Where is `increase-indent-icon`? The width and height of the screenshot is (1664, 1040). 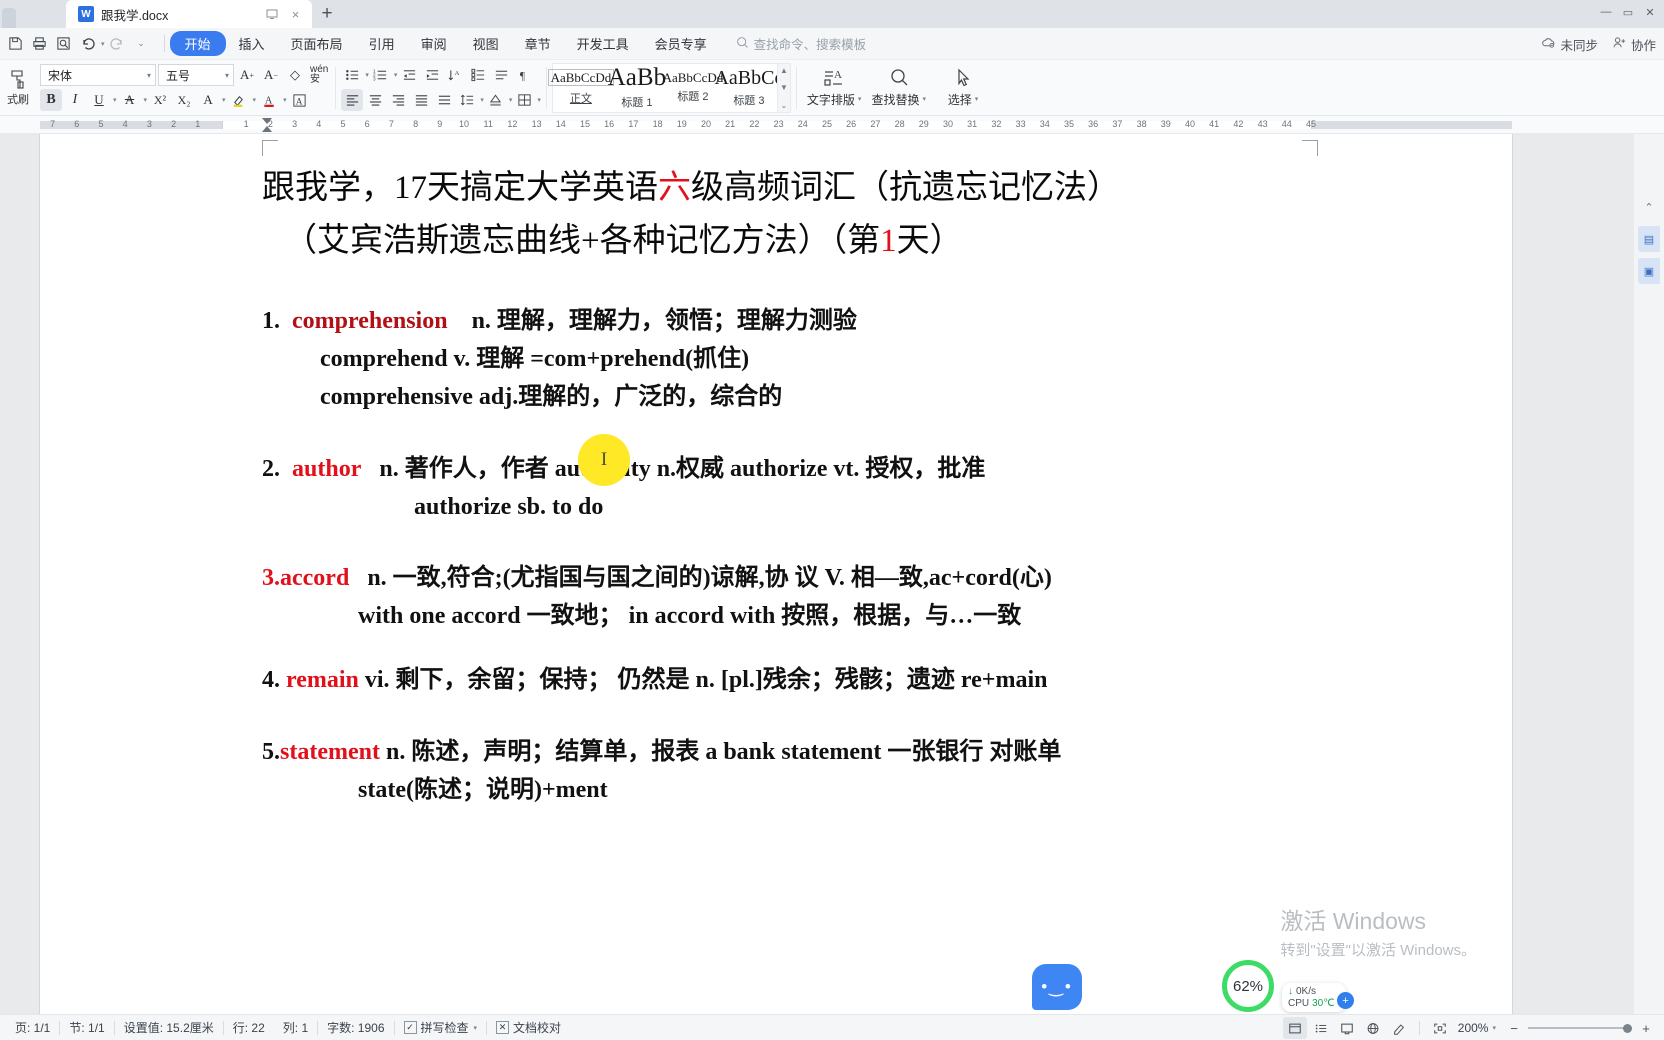
increase-indent-icon is located at coordinates (432, 75).